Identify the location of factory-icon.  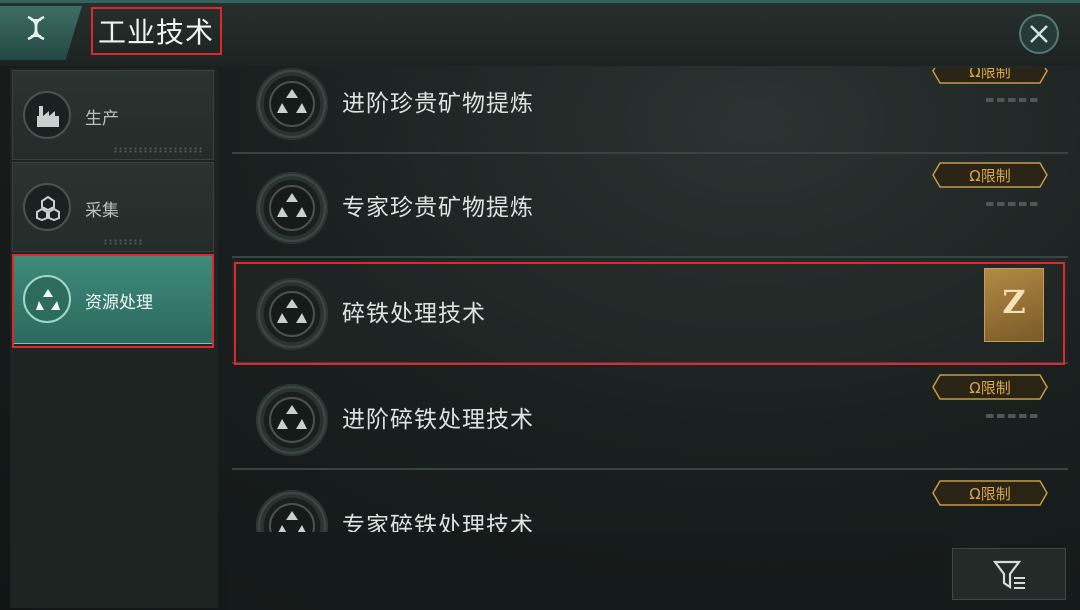
(48, 116).